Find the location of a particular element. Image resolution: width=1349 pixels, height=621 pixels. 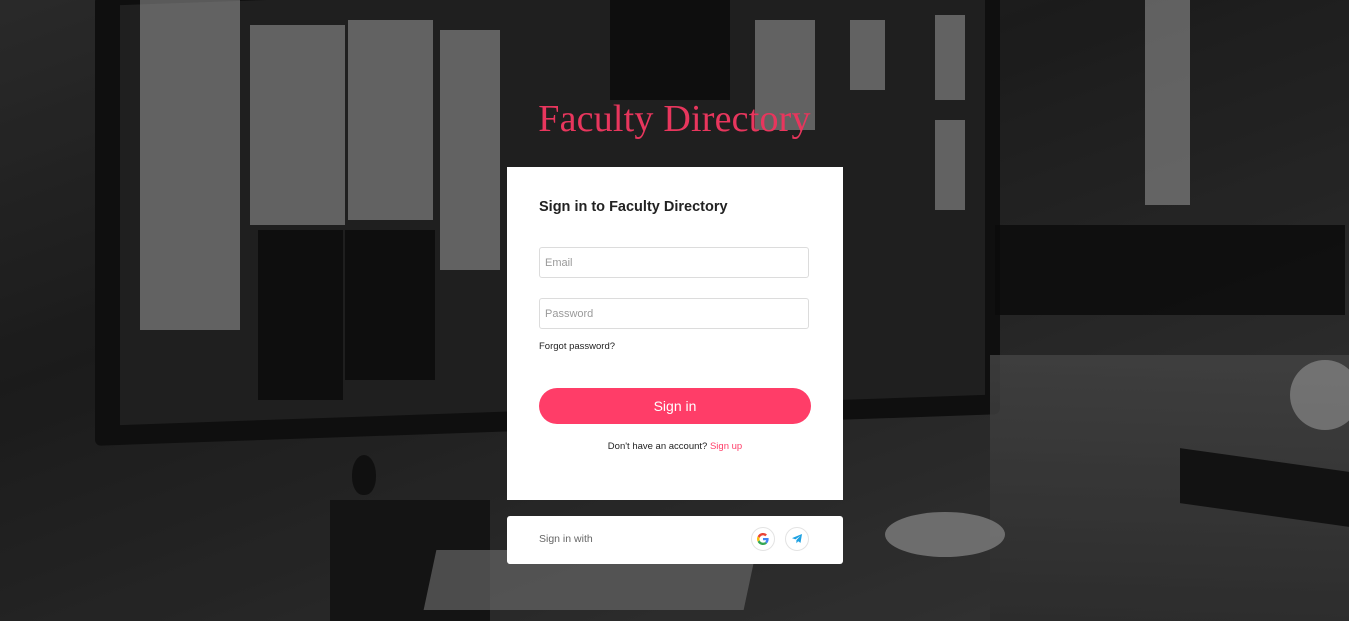

google-icon is located at coordinates (763, 539).